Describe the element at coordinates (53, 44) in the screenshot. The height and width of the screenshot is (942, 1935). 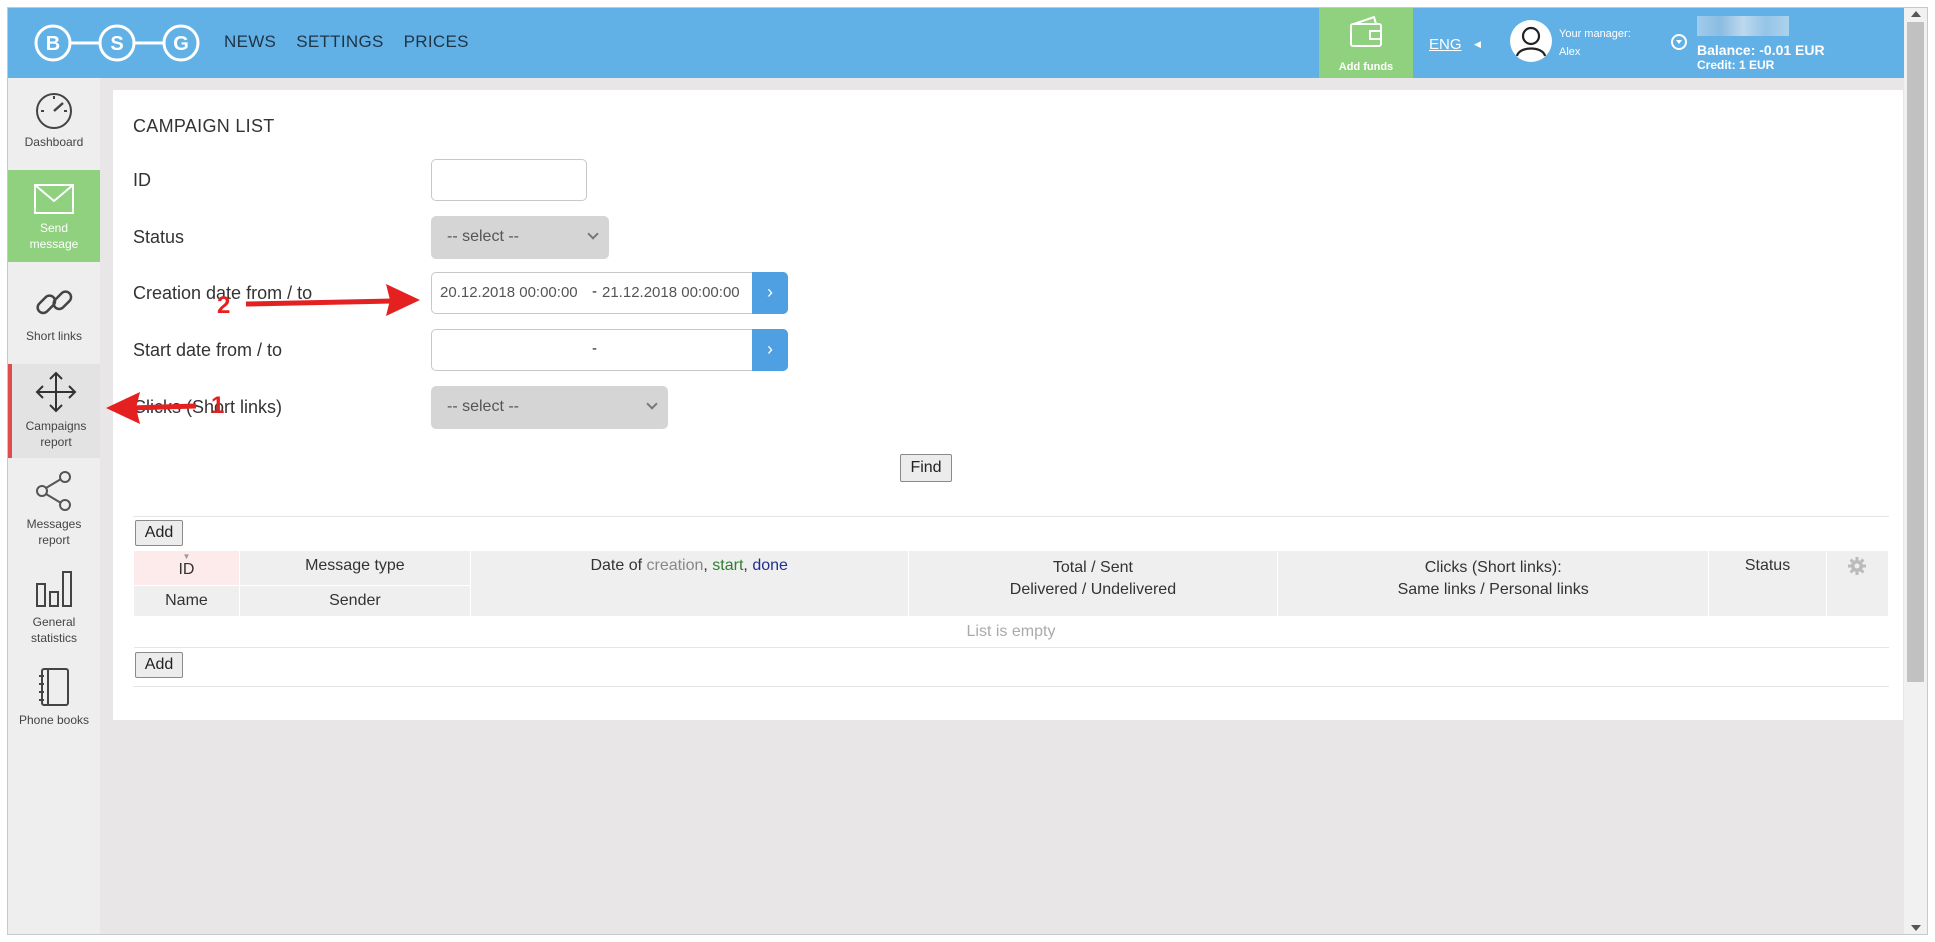
I see `logo-letter: B` at that location.